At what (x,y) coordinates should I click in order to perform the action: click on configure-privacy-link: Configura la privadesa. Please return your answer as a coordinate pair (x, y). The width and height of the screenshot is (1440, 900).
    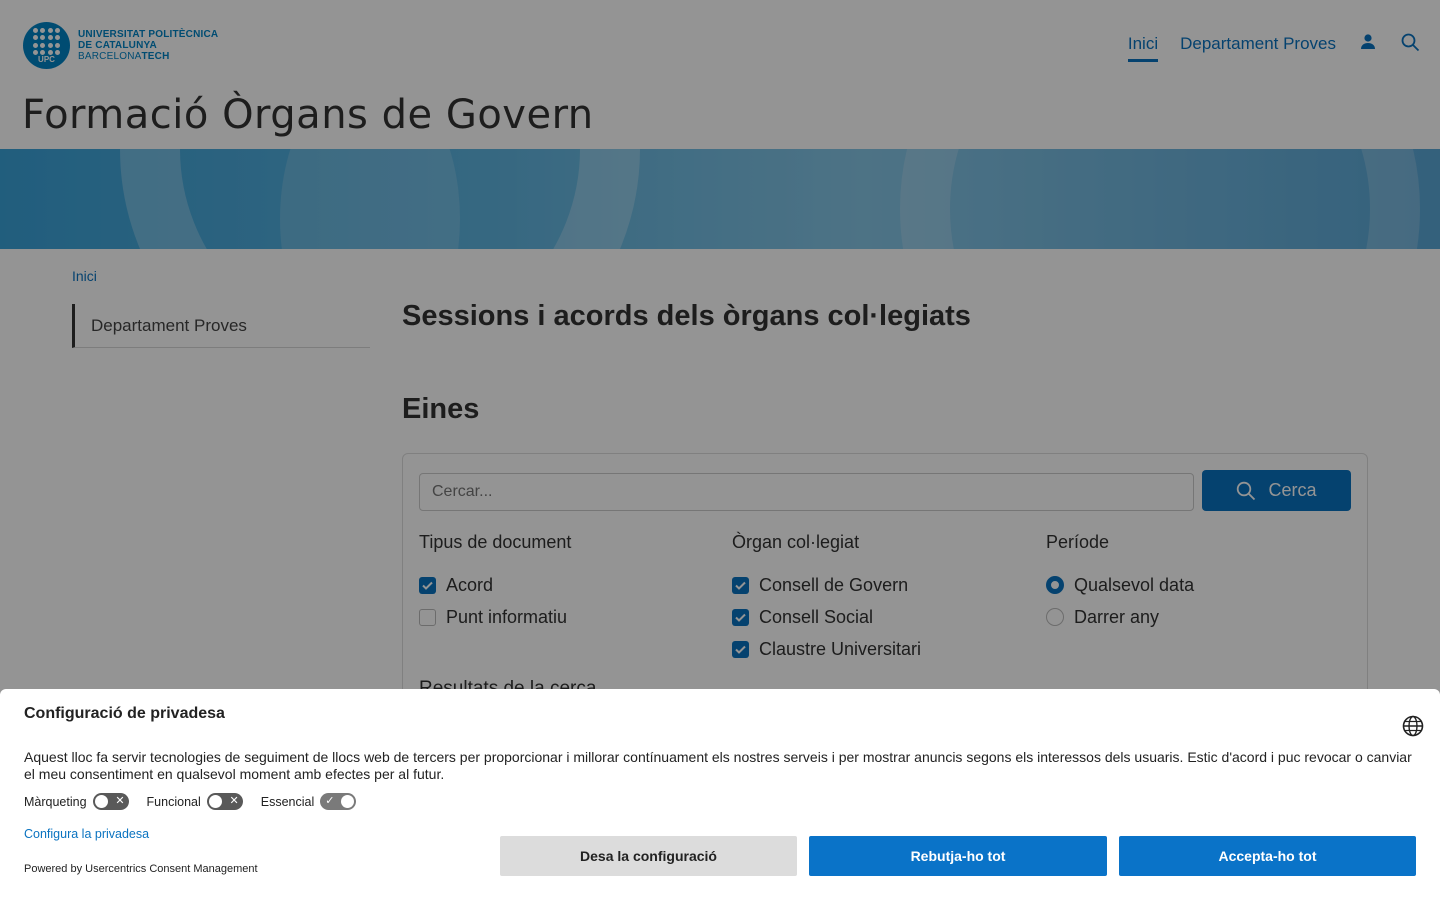
    Looking at the image, I should click on (86, 834).